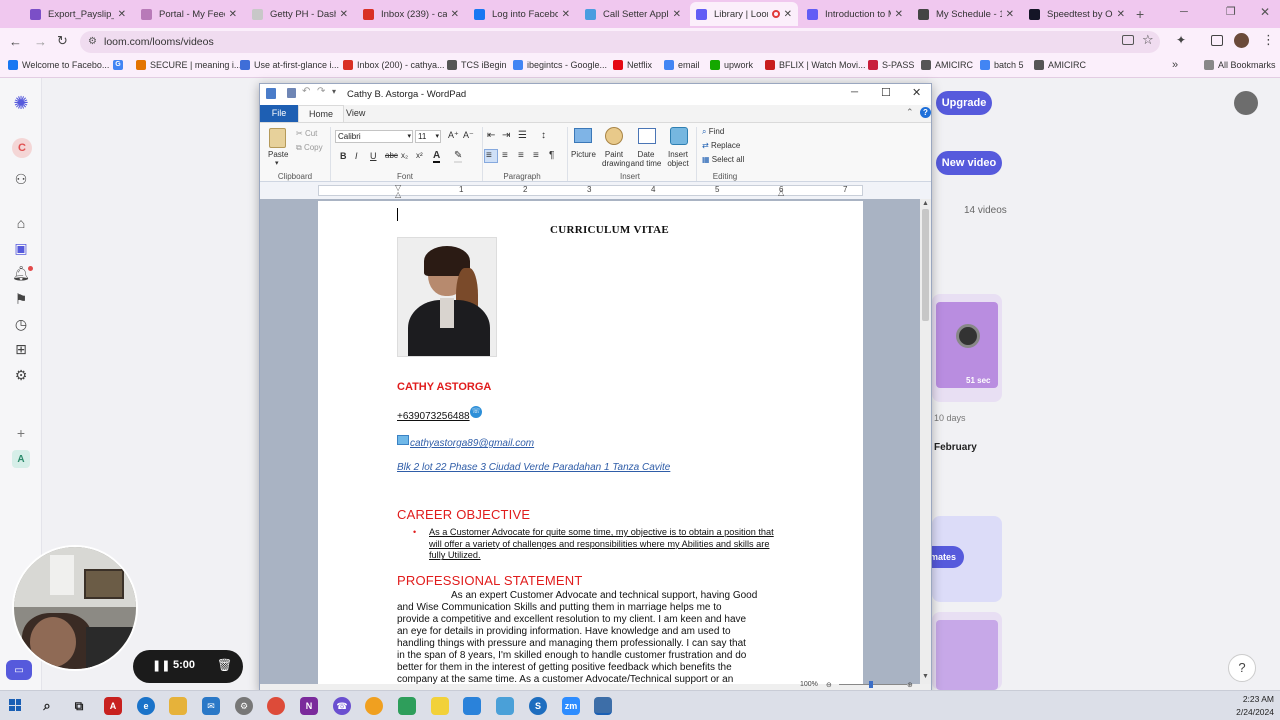 The width and height of the screenshot is (1280, 720). I want to click on undo-icon: ↶, so click(306, 91).